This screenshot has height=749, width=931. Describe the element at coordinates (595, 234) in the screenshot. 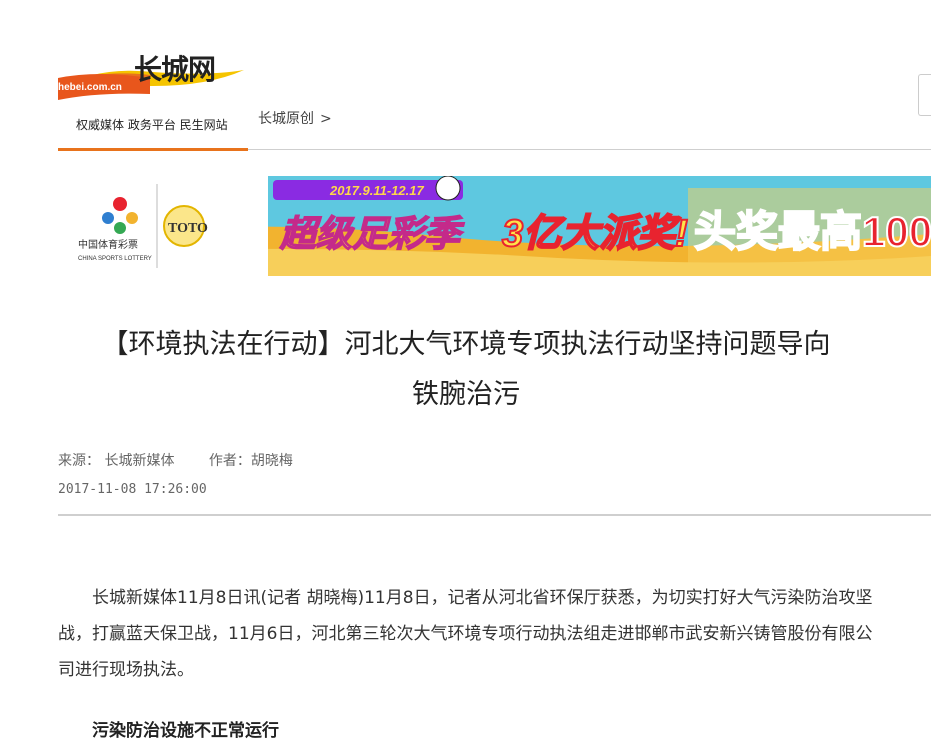

I see `promo-prize: 3亿大派奖!` at that location.